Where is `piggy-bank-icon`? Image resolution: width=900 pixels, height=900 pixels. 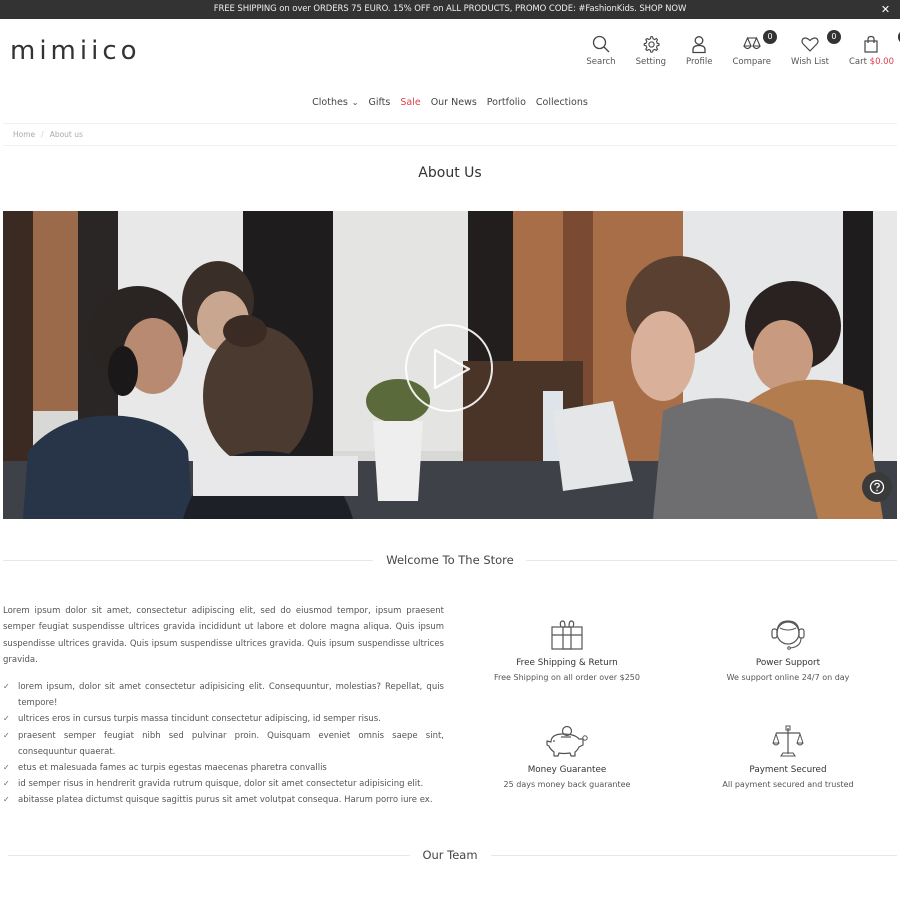
piggy-bank-icon is located at coordinates (567, 741).